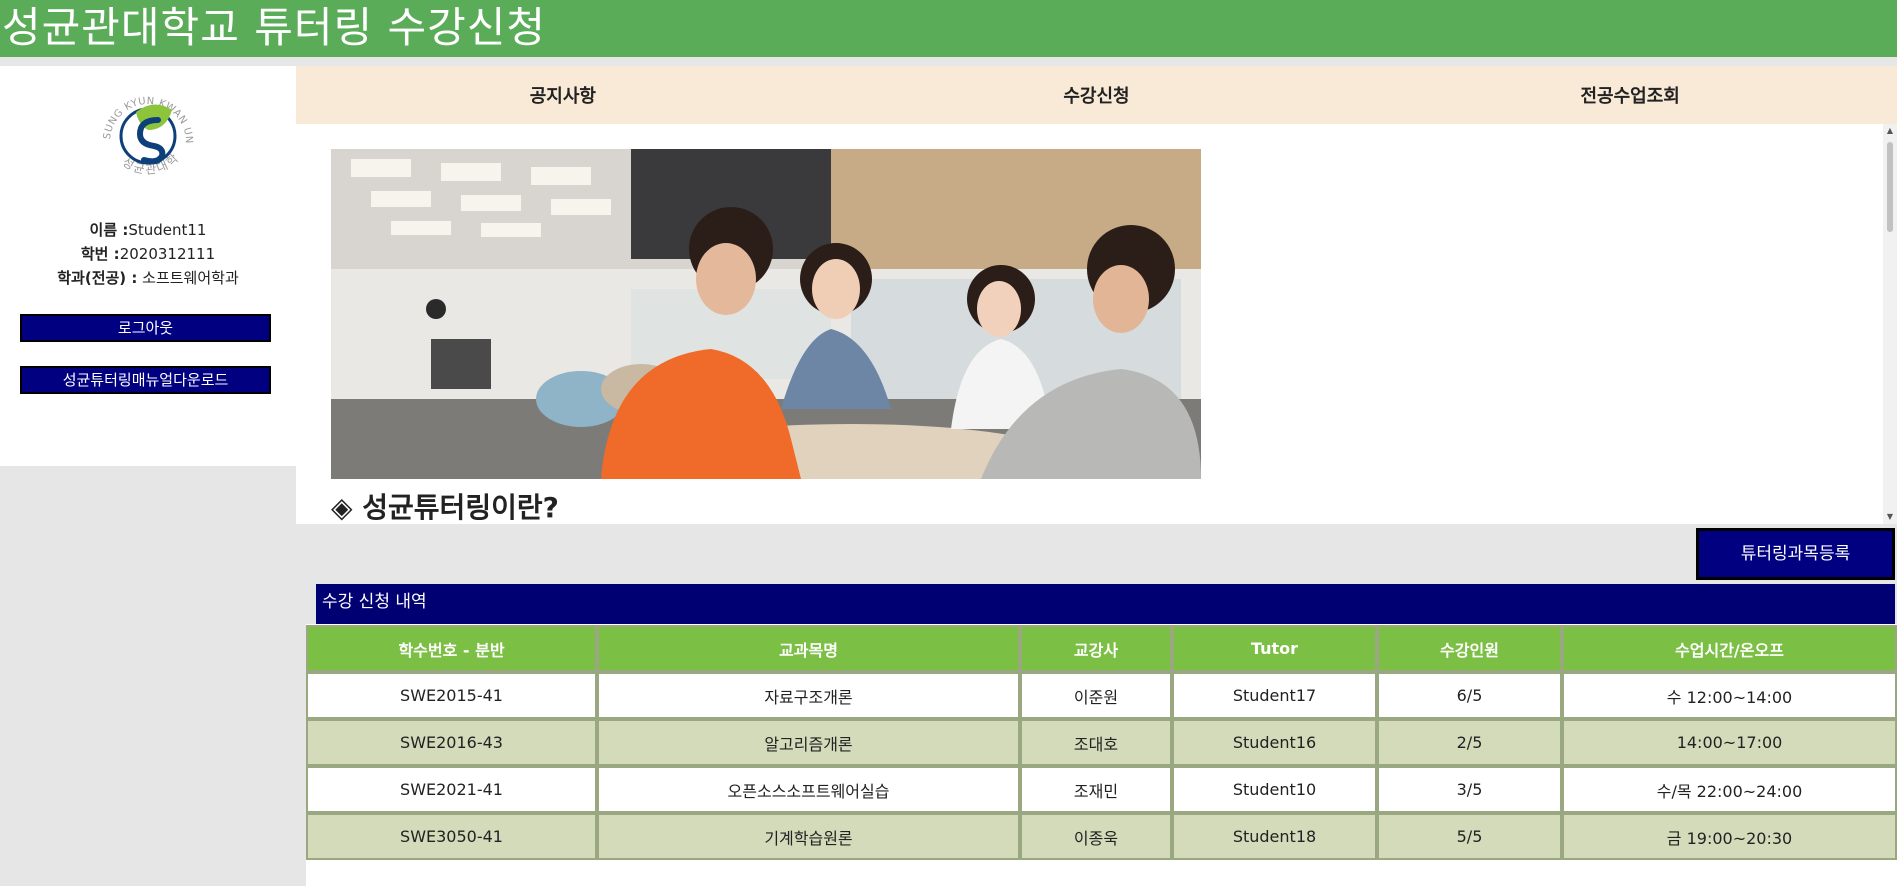 The width and height of the screenshot is (1897, 886). I want to click on content-heading: ◈ 성균튜터링이란?, so click(445, 507).